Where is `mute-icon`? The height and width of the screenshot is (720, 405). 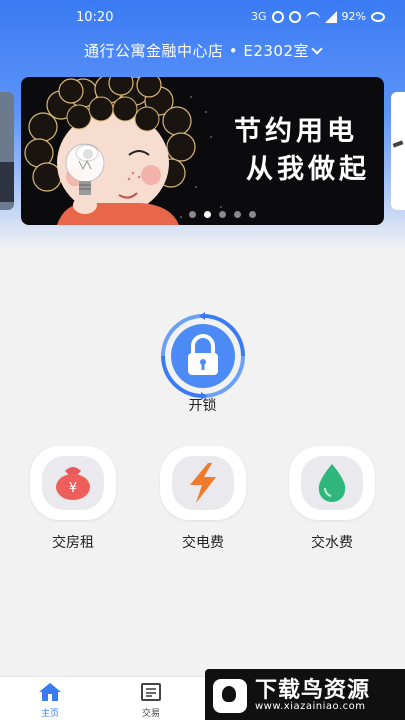
mute-icon is located at coordinates (294, 16).